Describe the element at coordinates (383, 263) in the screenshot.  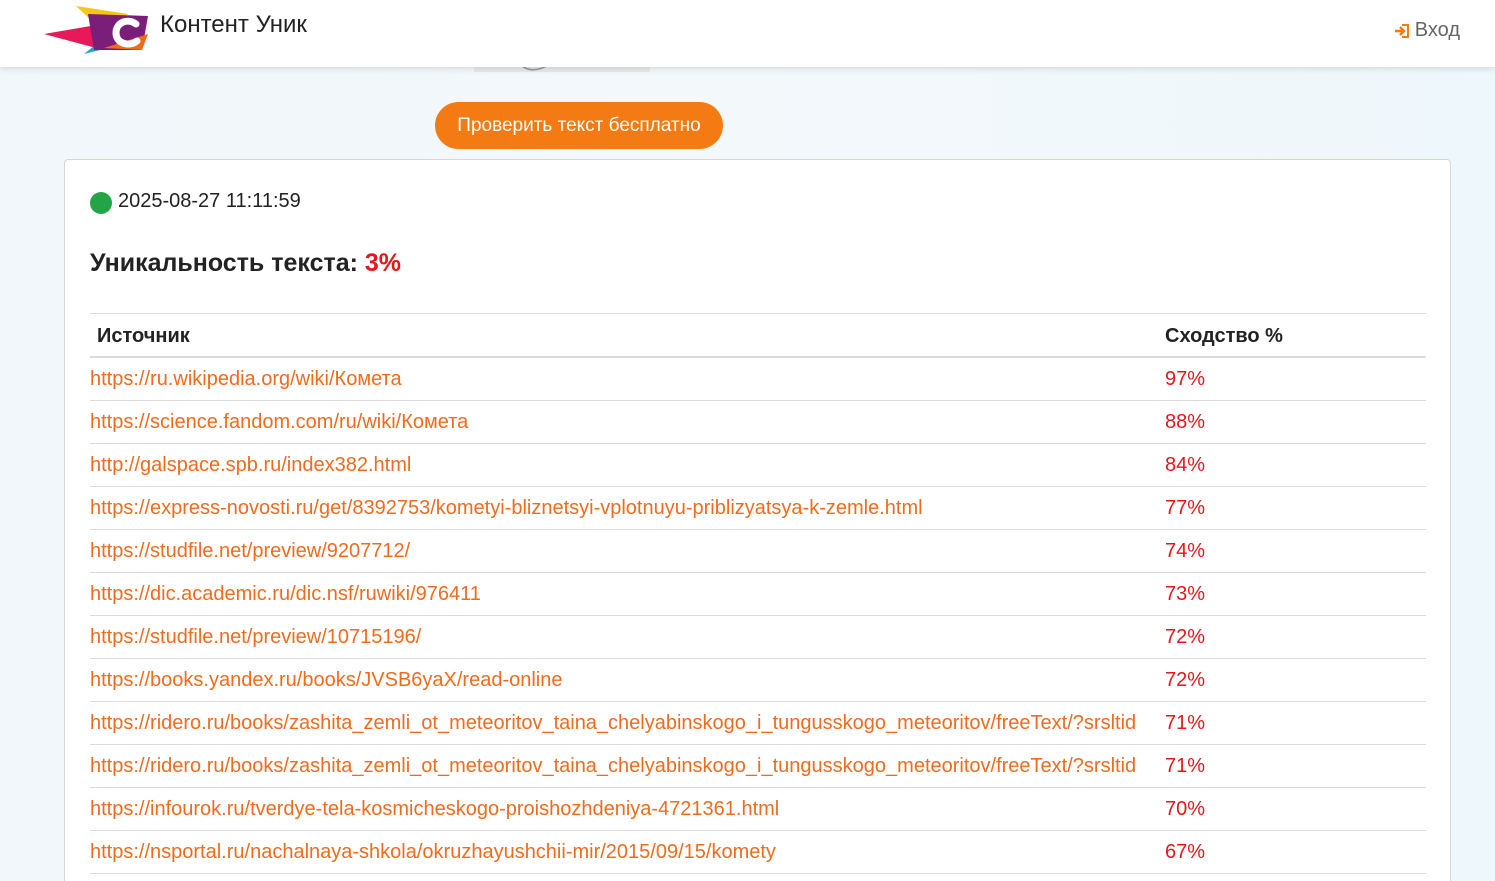
I see `uniqueness-value: 3%` at that location.